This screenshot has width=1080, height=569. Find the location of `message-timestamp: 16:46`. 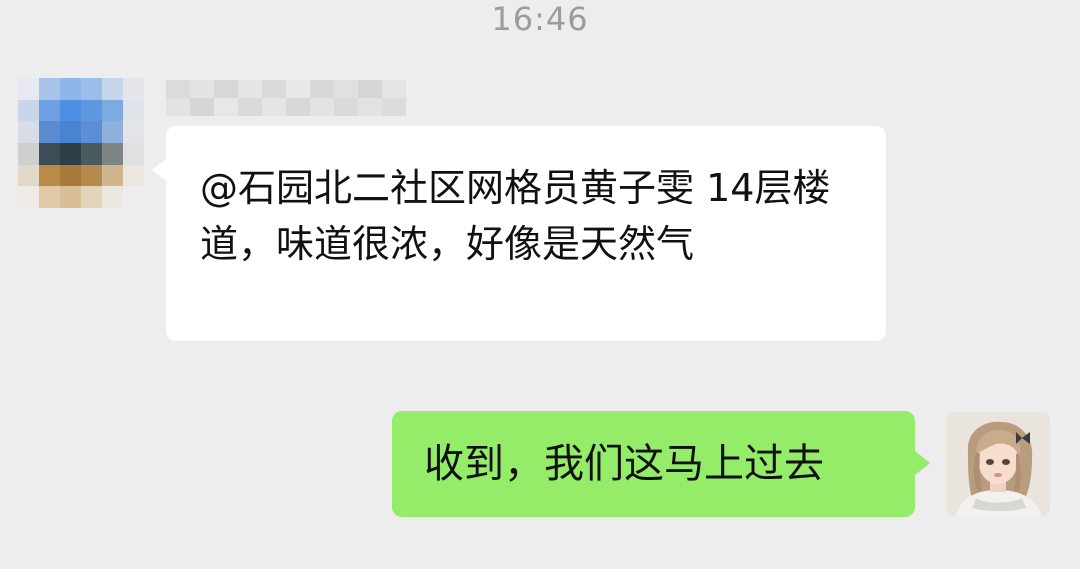

message-timestamp: 16:46 is located at coordinates (540, 19).